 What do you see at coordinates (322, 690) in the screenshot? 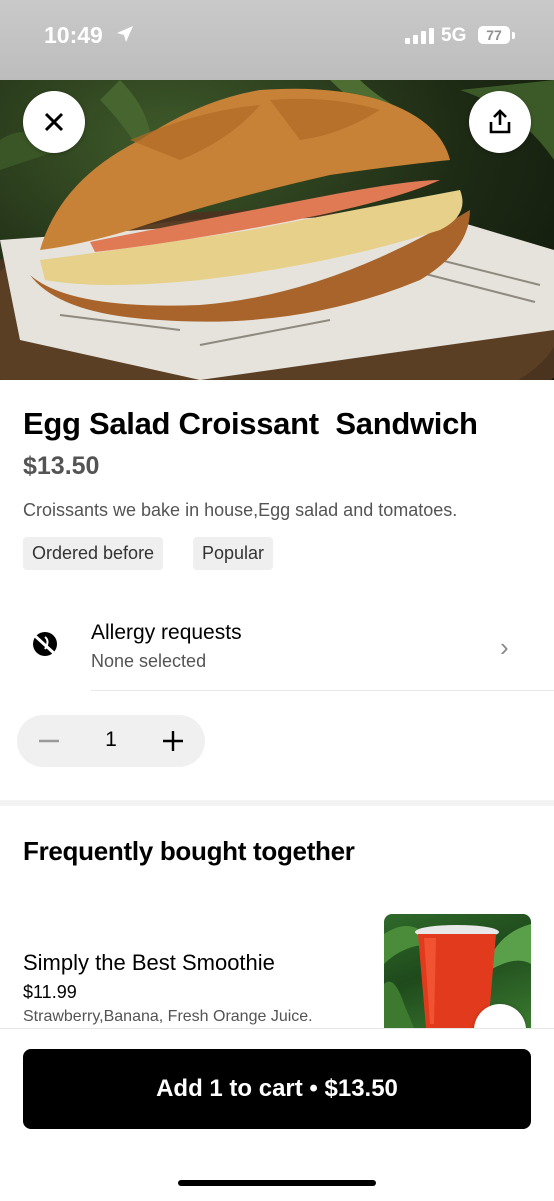
I see `divider` at bounding box center [322, 690].